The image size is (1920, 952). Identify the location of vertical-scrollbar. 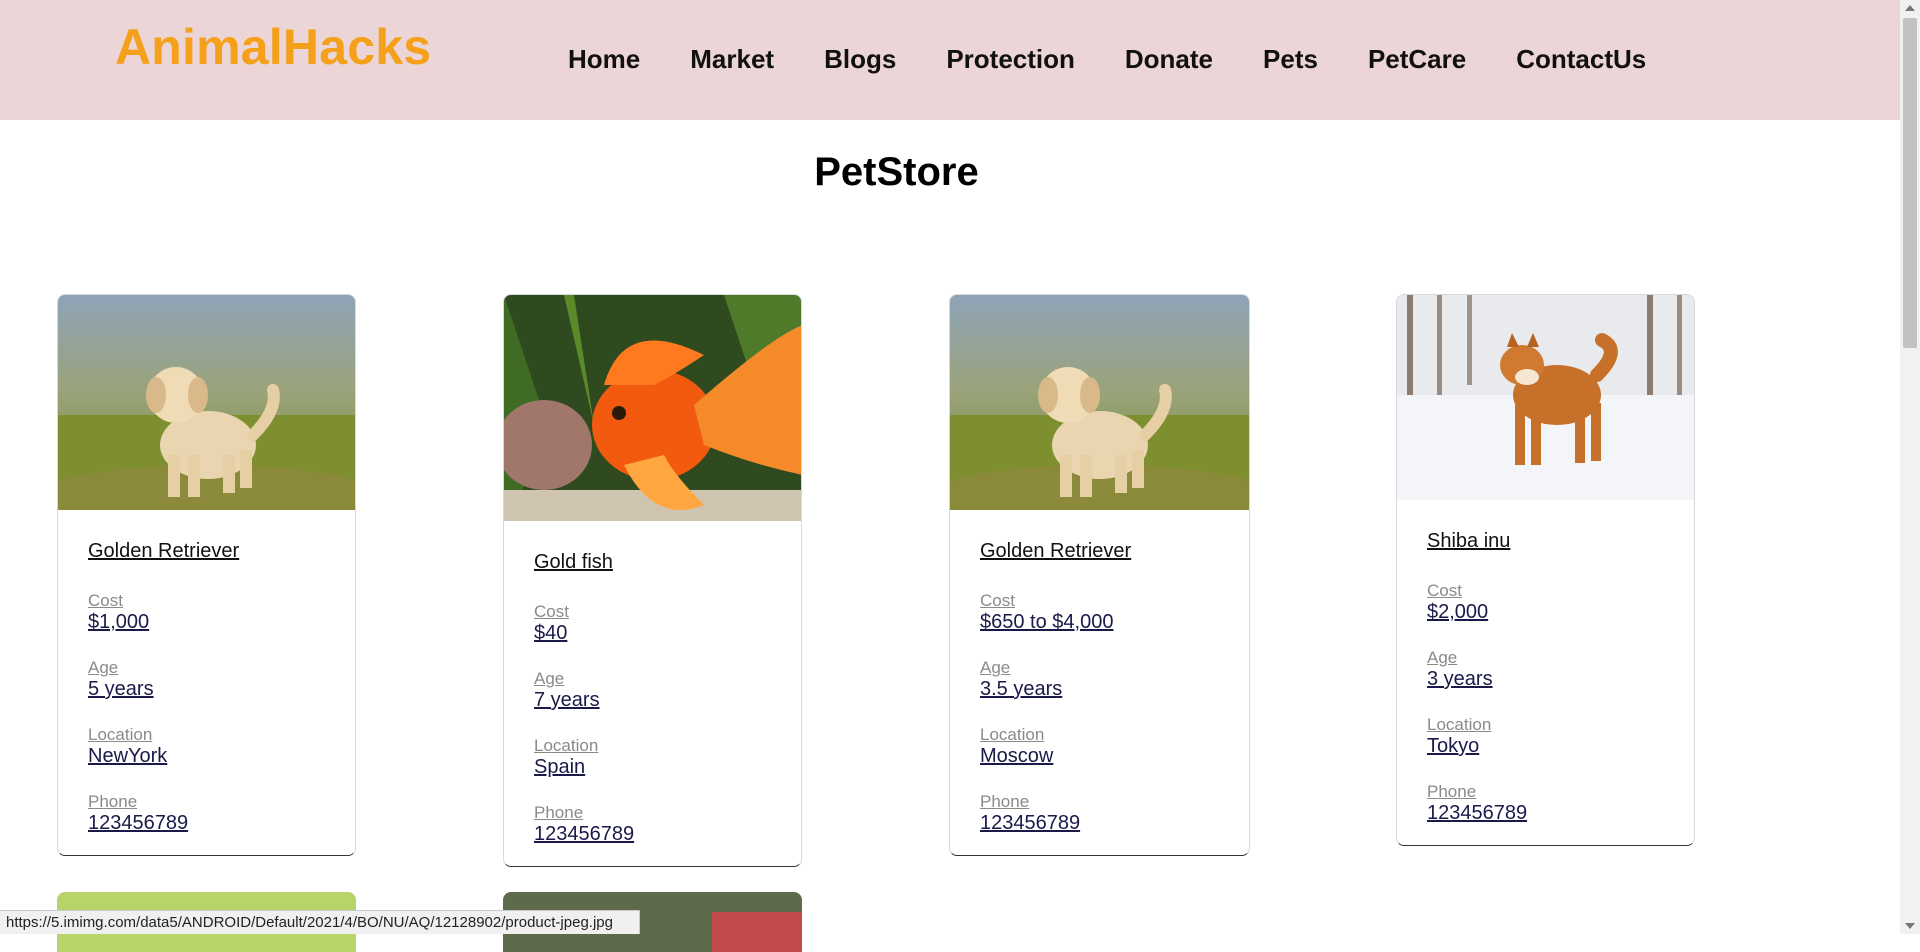
(1910, 467).